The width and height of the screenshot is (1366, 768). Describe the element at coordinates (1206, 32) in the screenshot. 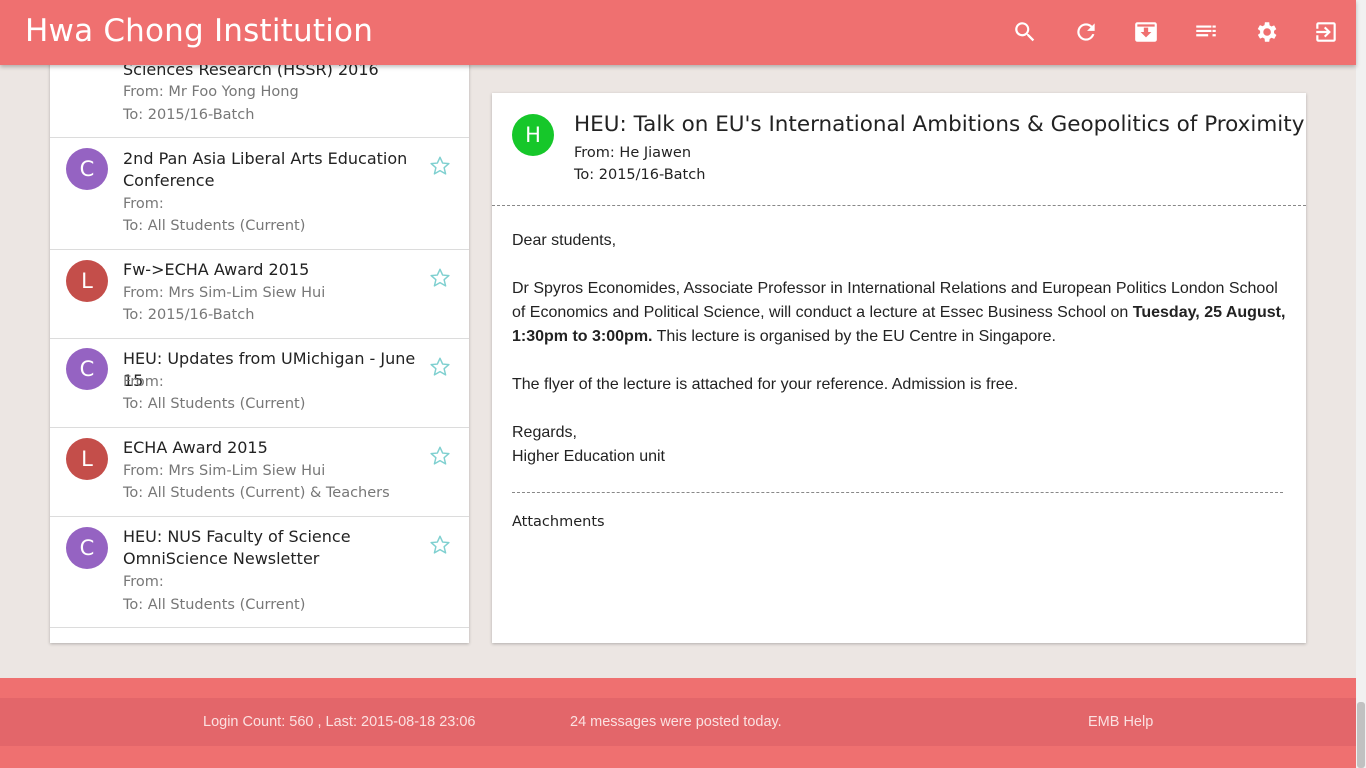

I see `list-icon` at that location.